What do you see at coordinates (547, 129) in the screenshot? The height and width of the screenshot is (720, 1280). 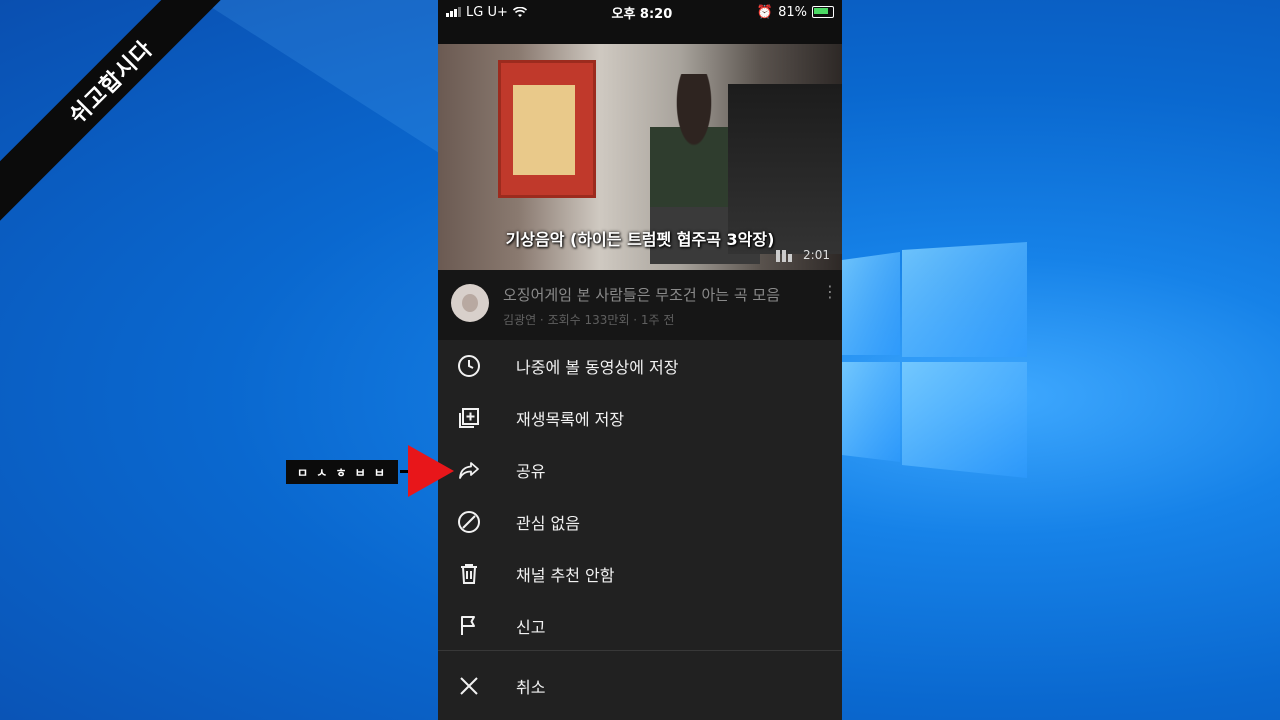 I see `poster-image` at bounding box center [547, 129].